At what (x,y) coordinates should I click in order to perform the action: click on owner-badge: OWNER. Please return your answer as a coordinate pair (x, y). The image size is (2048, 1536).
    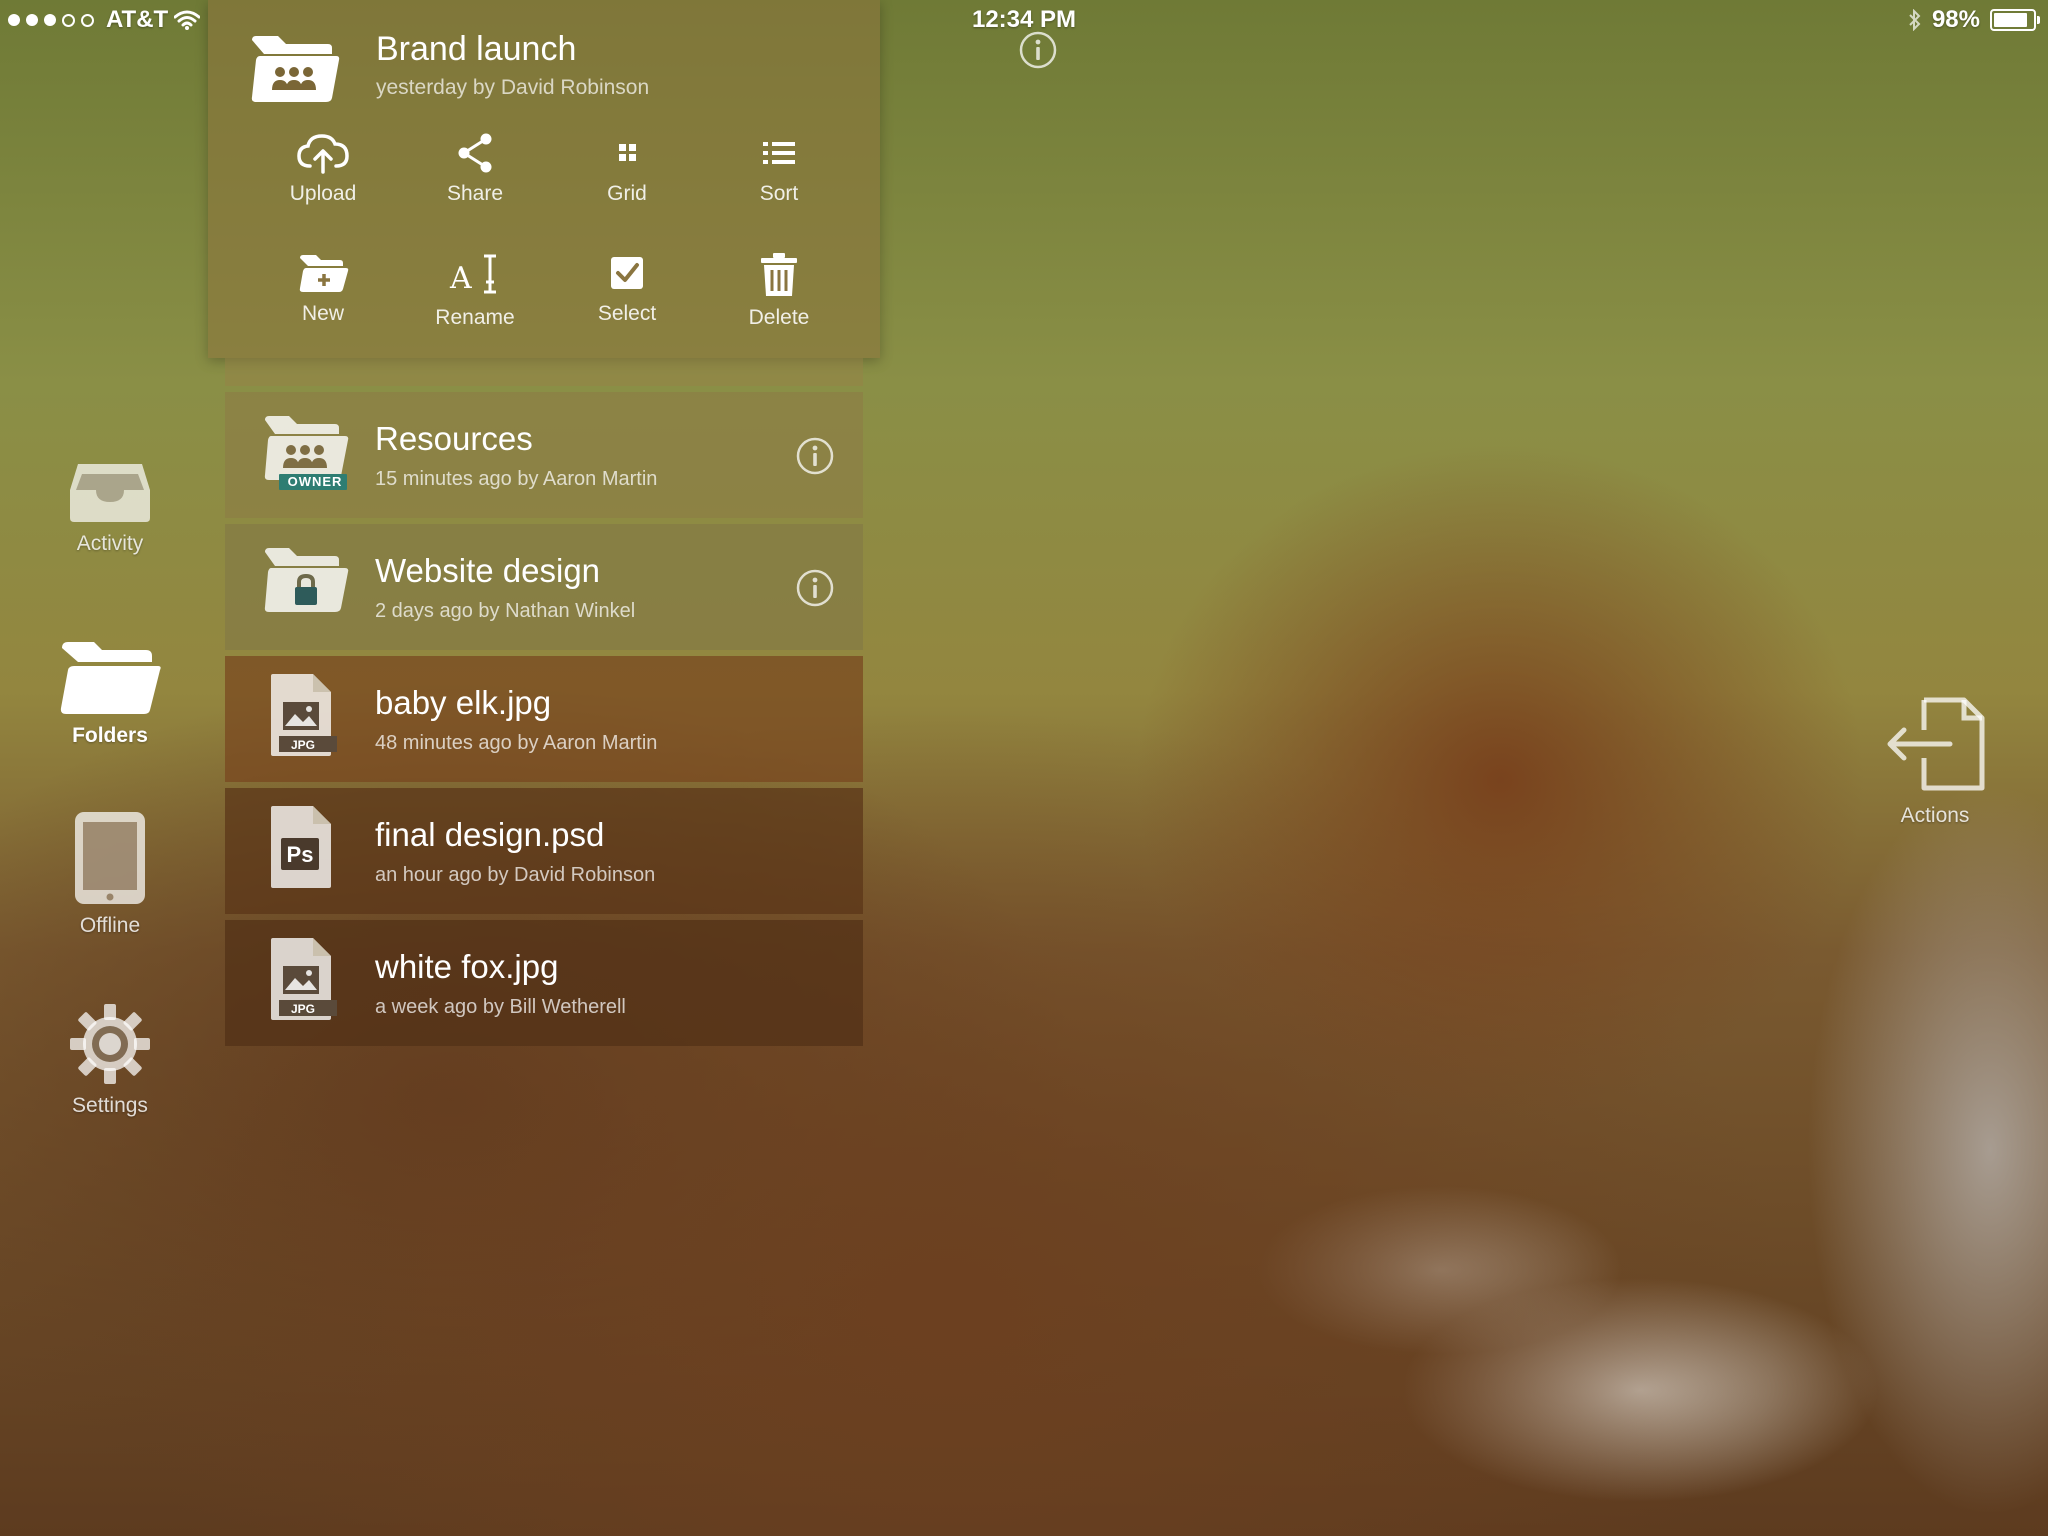
    Looking at the image, I should click on (315, 481).